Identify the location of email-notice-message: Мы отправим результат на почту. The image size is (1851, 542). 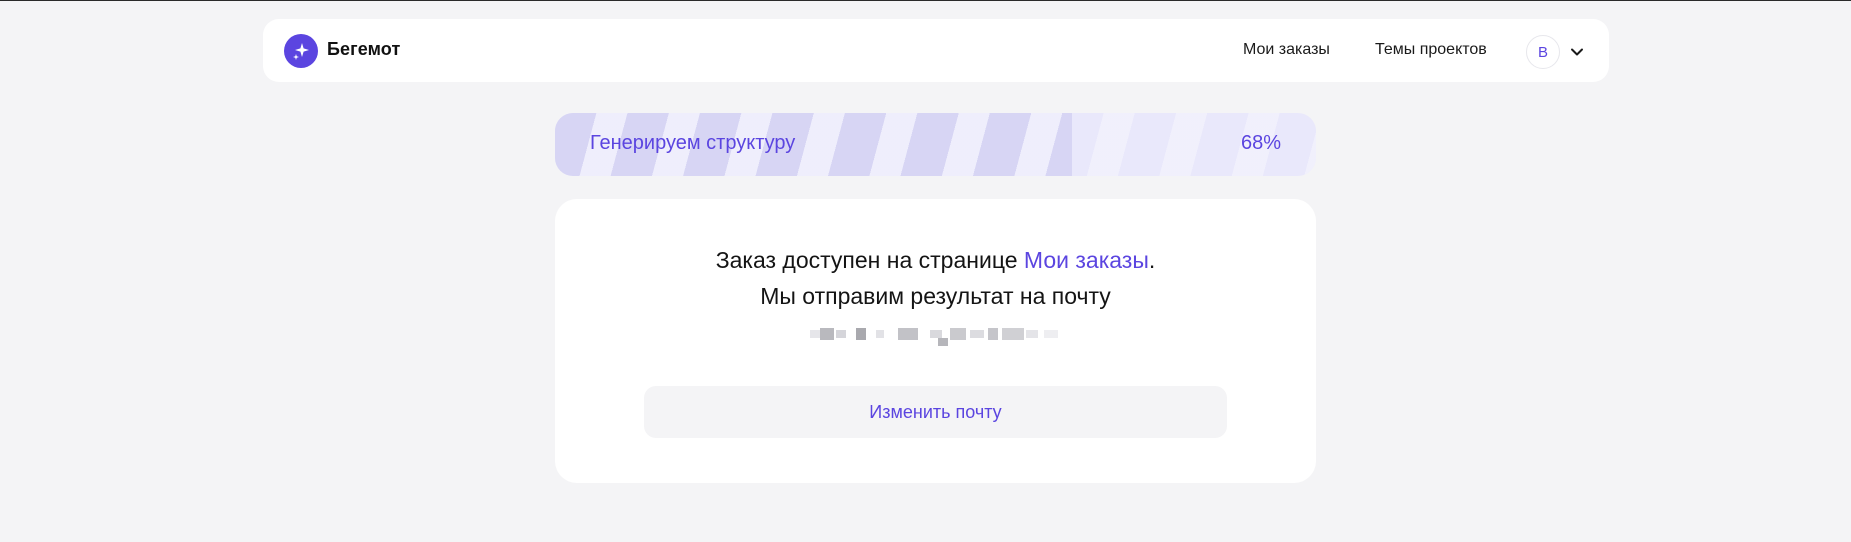
(935, 296).